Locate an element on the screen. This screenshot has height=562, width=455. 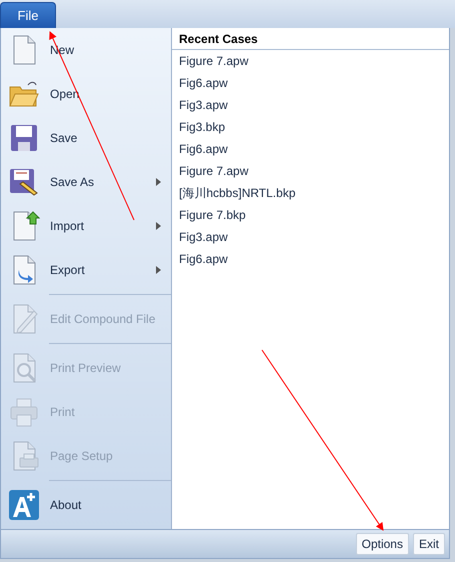
a-plus-logo-icon is located at coordinates (24, 505).